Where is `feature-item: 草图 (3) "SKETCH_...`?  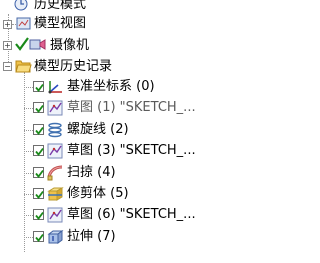
feature-item: 草图 (3) "SKETCH_... is located at coordinates (105, 151).